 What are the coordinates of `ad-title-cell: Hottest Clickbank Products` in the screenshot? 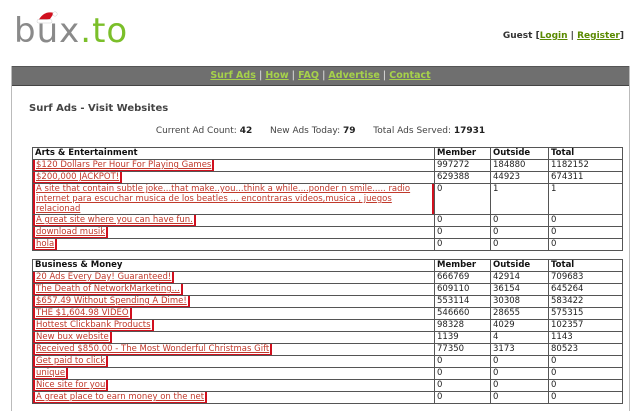 It's located at (233, 325).